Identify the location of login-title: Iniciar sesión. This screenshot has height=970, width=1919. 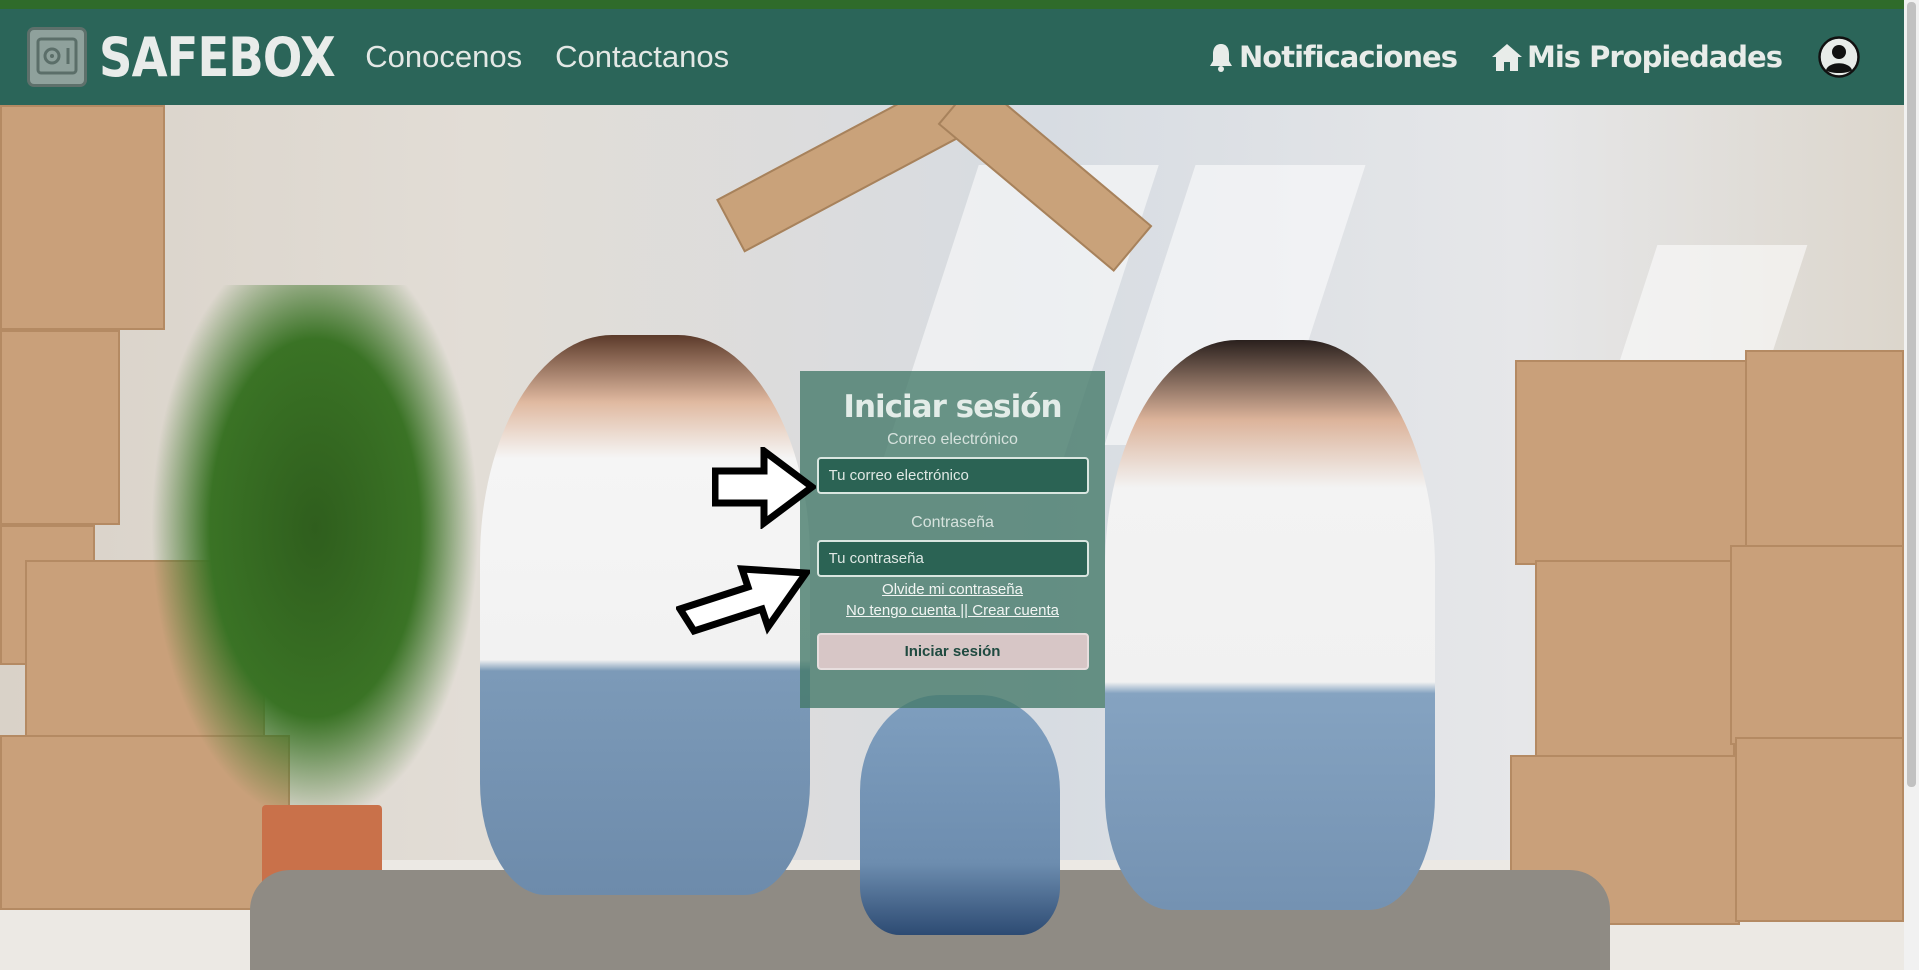
(952, 407).